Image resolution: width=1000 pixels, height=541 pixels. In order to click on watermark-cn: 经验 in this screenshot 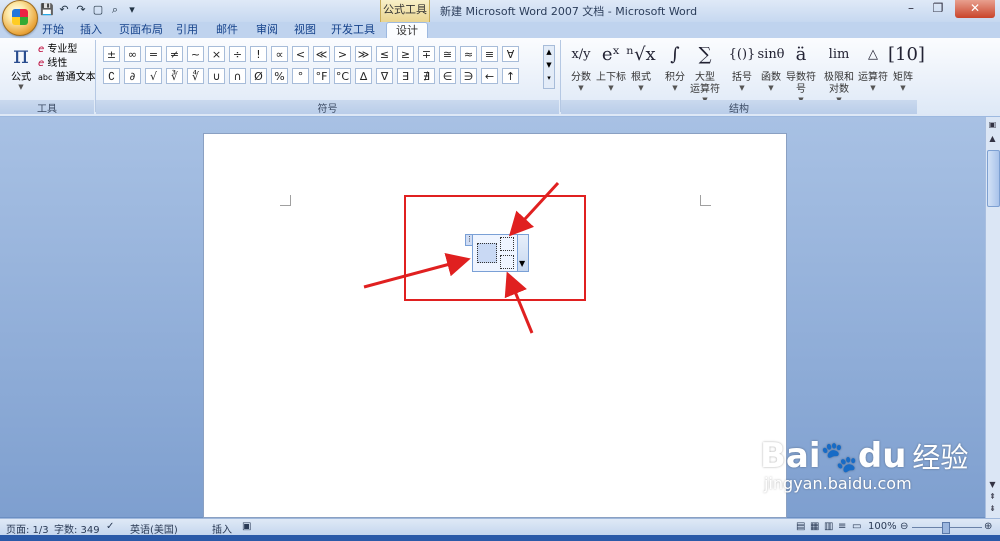, I will do `click(940, 457)`.